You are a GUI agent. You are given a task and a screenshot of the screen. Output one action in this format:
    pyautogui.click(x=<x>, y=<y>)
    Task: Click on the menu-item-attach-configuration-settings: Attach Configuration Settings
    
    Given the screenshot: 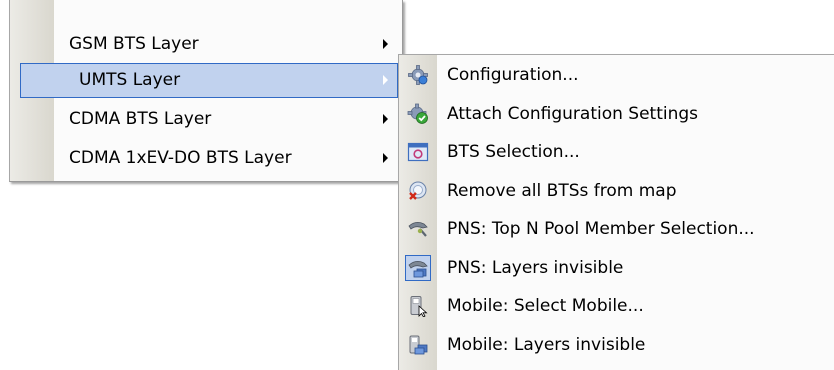 What is the action you would take?
    pyautogui.click(x=616, y=114)
    